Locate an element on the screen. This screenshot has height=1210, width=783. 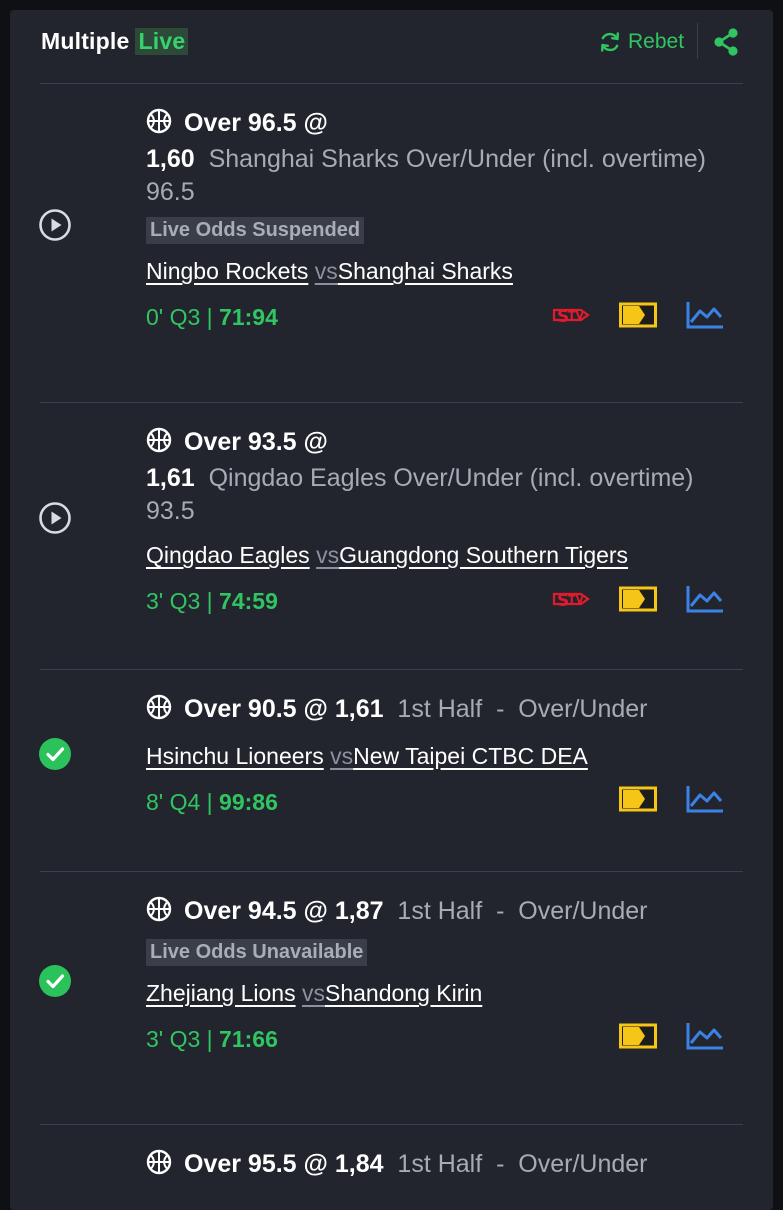
share-button is located at coordinates (726, 42).